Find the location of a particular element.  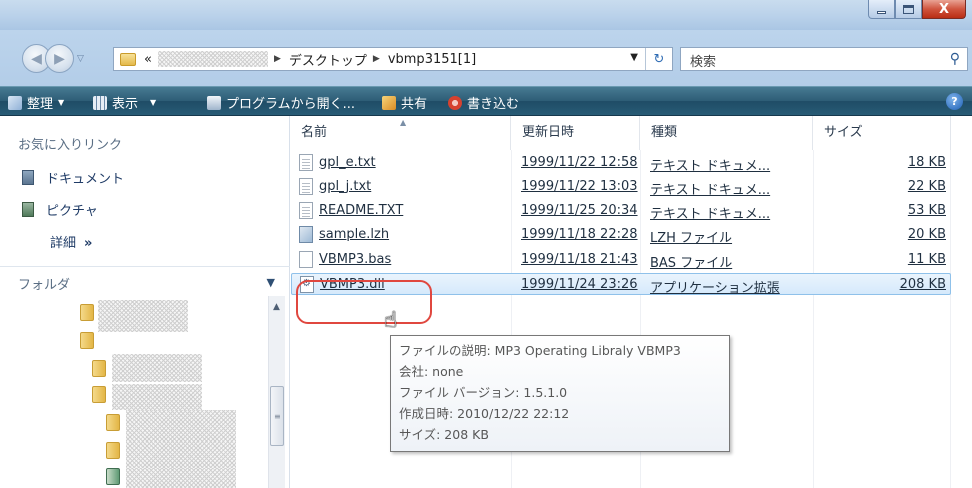

column-header-date: 更新日時 is located at coordinates (576, 133).